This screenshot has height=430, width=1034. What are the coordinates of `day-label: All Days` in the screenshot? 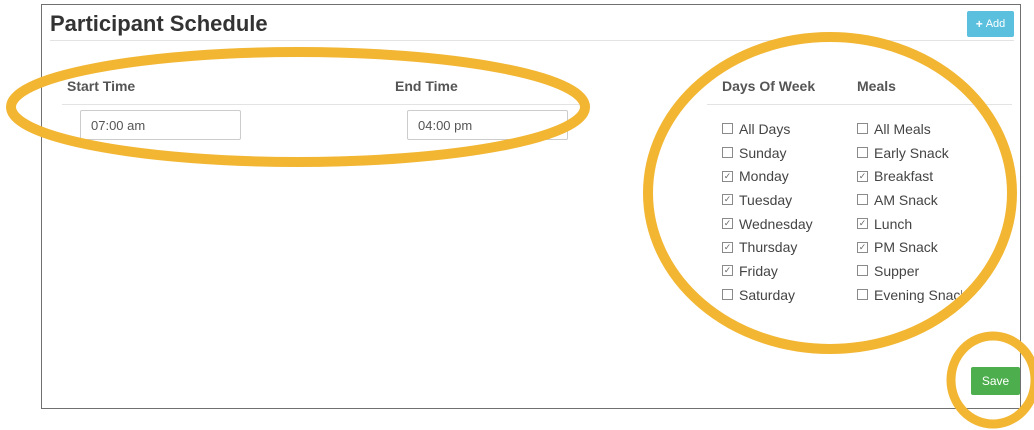 It's located at (765, 128).